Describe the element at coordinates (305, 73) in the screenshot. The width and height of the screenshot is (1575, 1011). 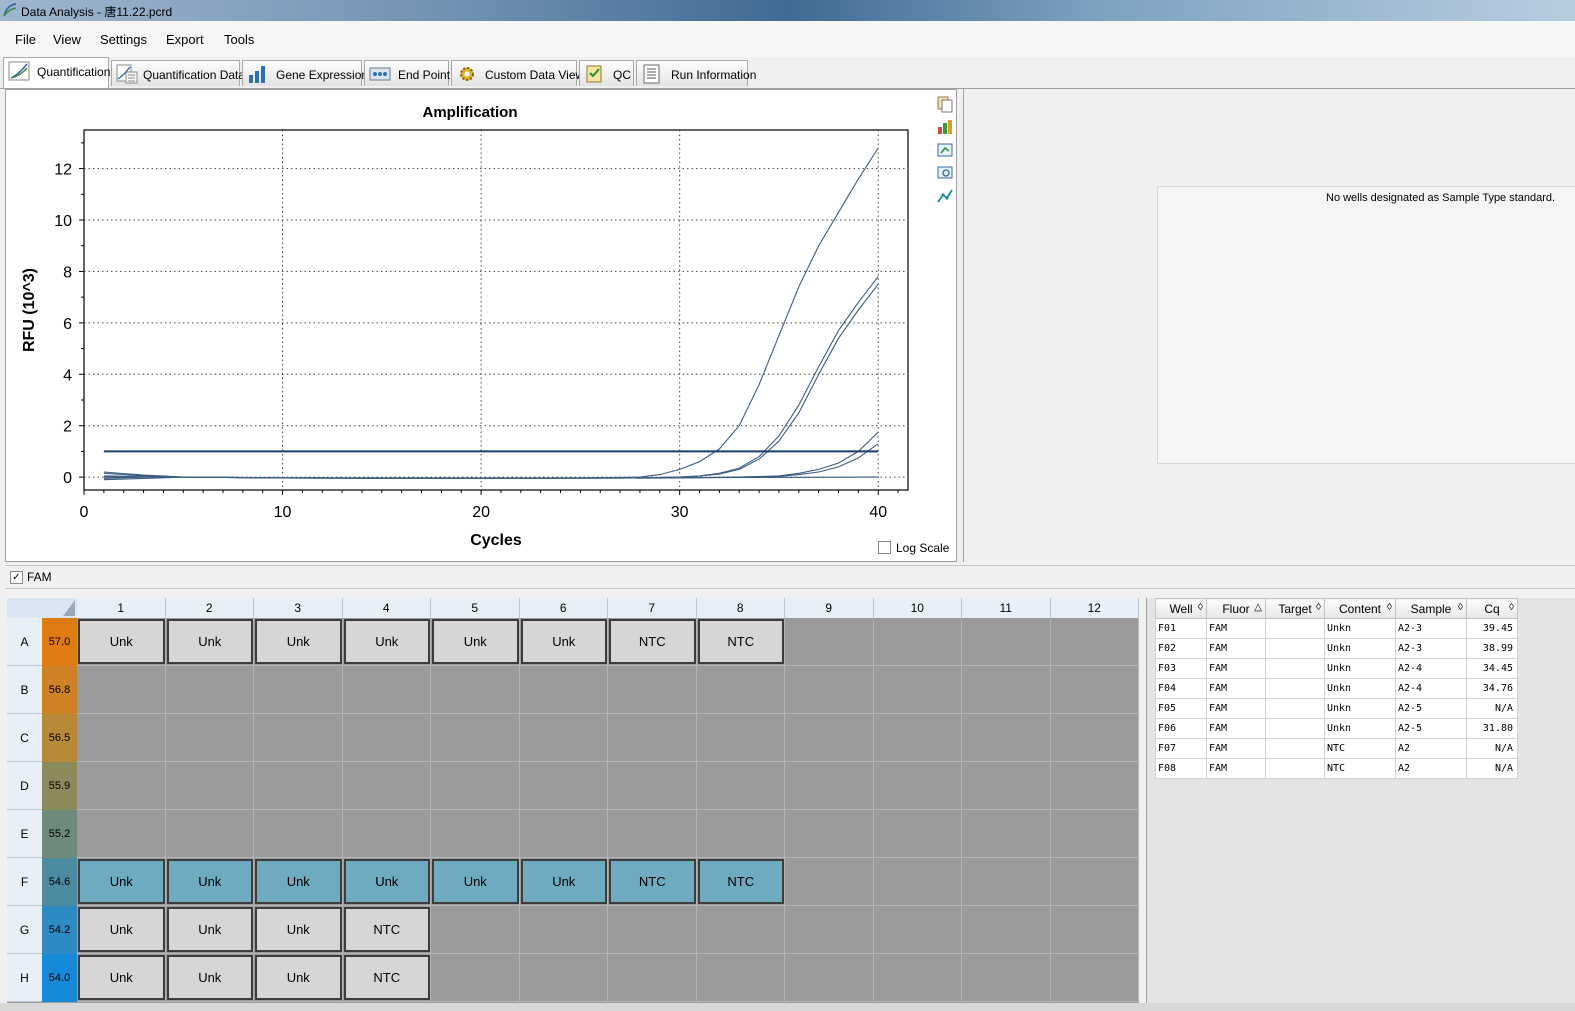
I see `tab-gene-expression: Gene Expression` at that location.